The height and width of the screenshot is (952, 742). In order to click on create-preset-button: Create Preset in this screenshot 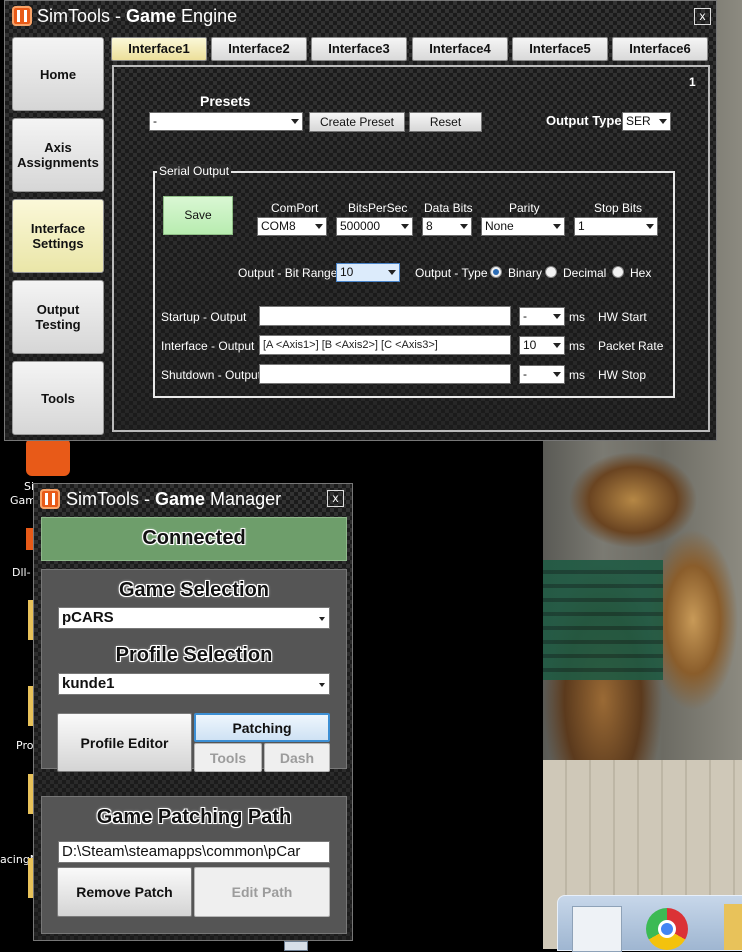, I will do `click(357, 122)`.